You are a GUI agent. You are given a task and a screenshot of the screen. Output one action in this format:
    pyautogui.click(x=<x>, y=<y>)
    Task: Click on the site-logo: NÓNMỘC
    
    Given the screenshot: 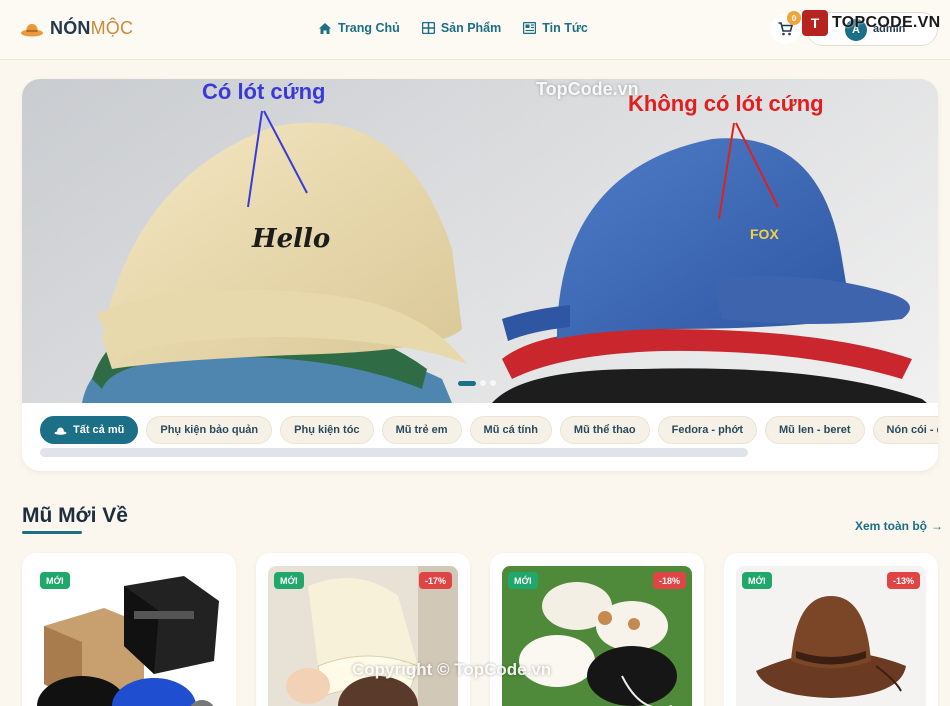 What is the action you would take?
    pyautogui.click(x=76, y=28)
    